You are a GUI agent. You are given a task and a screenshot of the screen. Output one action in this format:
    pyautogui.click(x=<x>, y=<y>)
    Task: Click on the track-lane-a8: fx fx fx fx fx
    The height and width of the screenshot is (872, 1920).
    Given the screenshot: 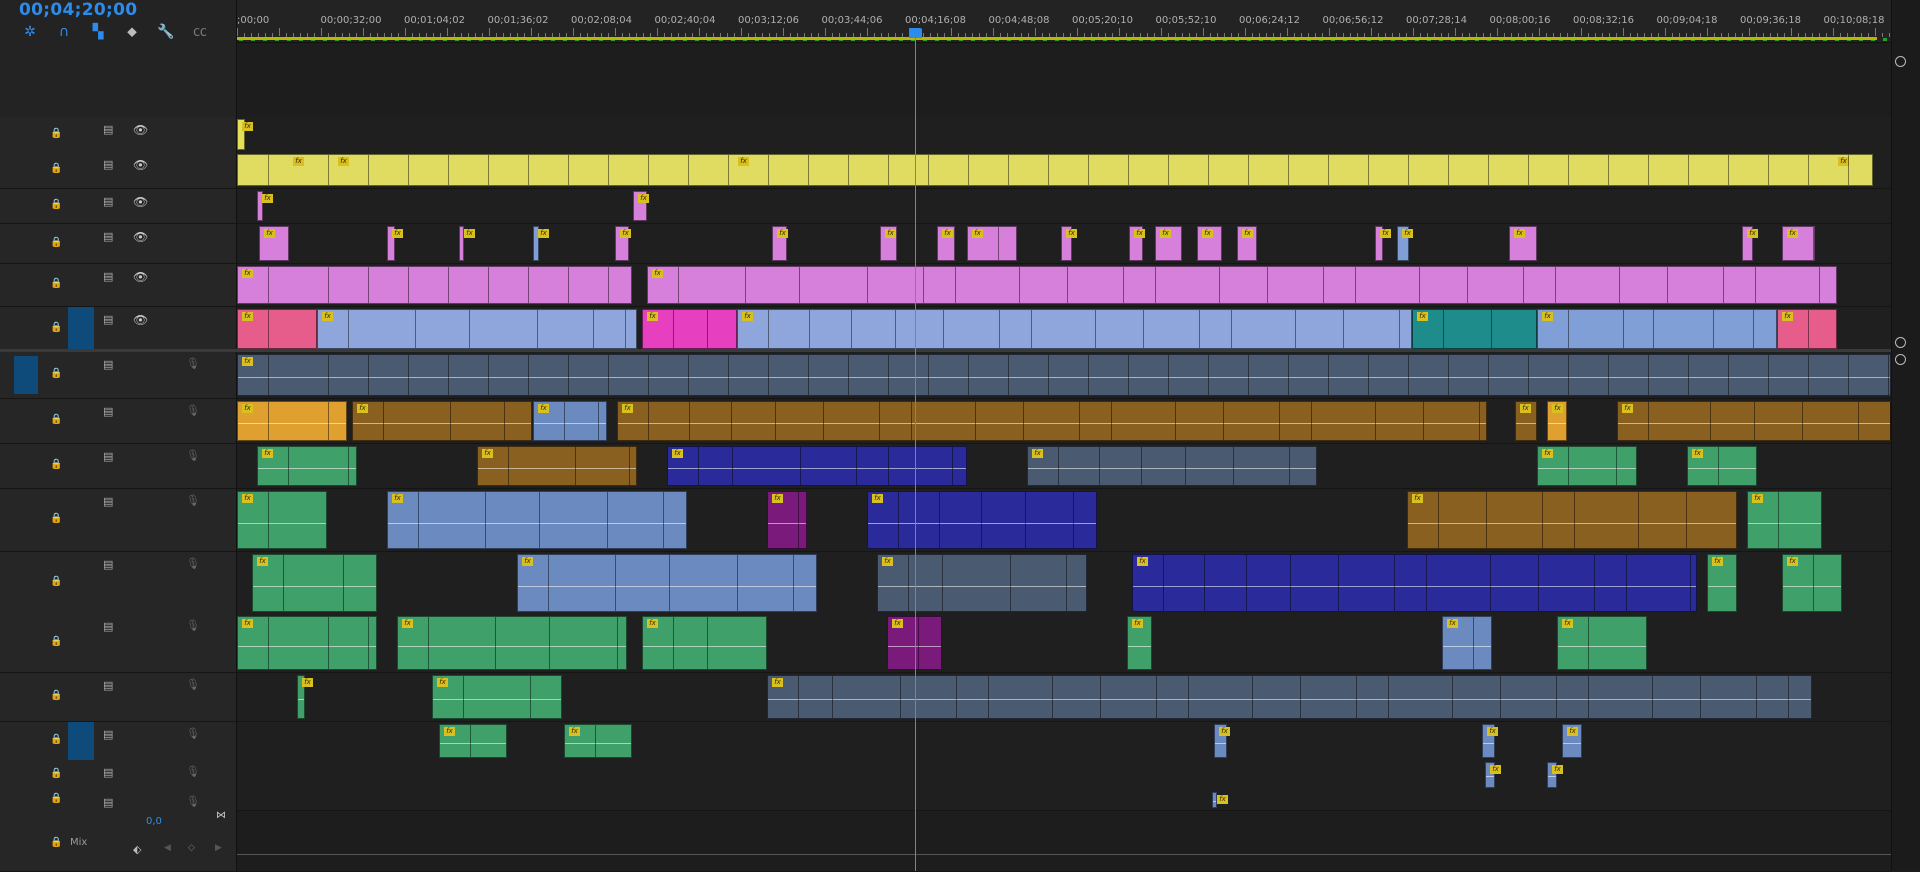 What is the action you would take?
    pyautogui.click(x=1064, y=741)
    